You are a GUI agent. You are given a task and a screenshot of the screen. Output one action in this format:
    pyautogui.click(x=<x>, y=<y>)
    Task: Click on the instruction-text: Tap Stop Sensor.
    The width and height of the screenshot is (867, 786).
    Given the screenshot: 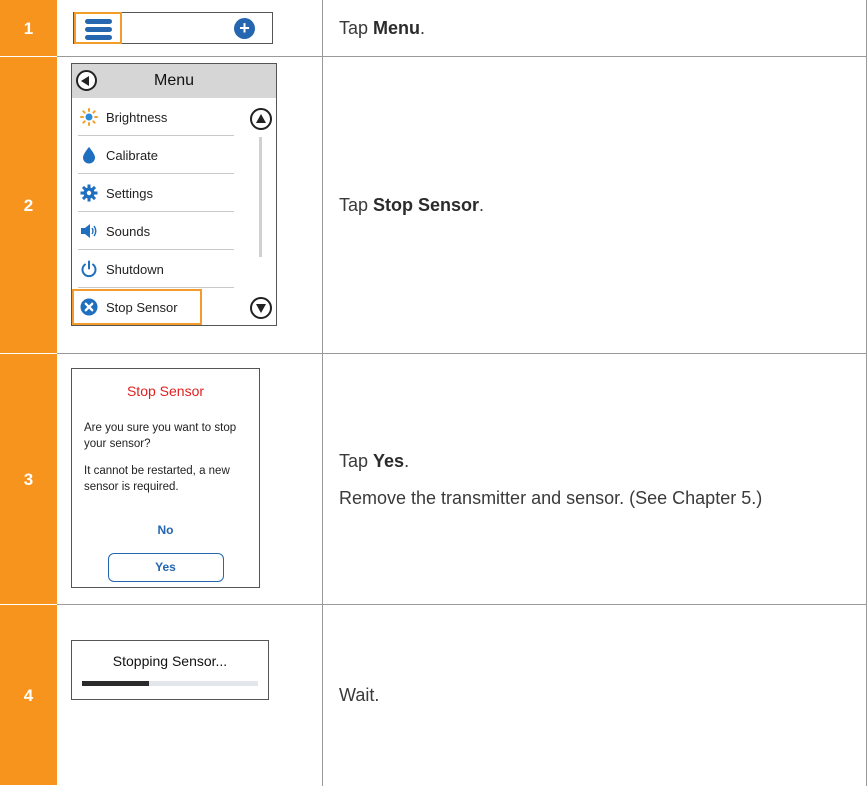 What is the action you would take?
    pyautogui.click(x=412, y=205)
    